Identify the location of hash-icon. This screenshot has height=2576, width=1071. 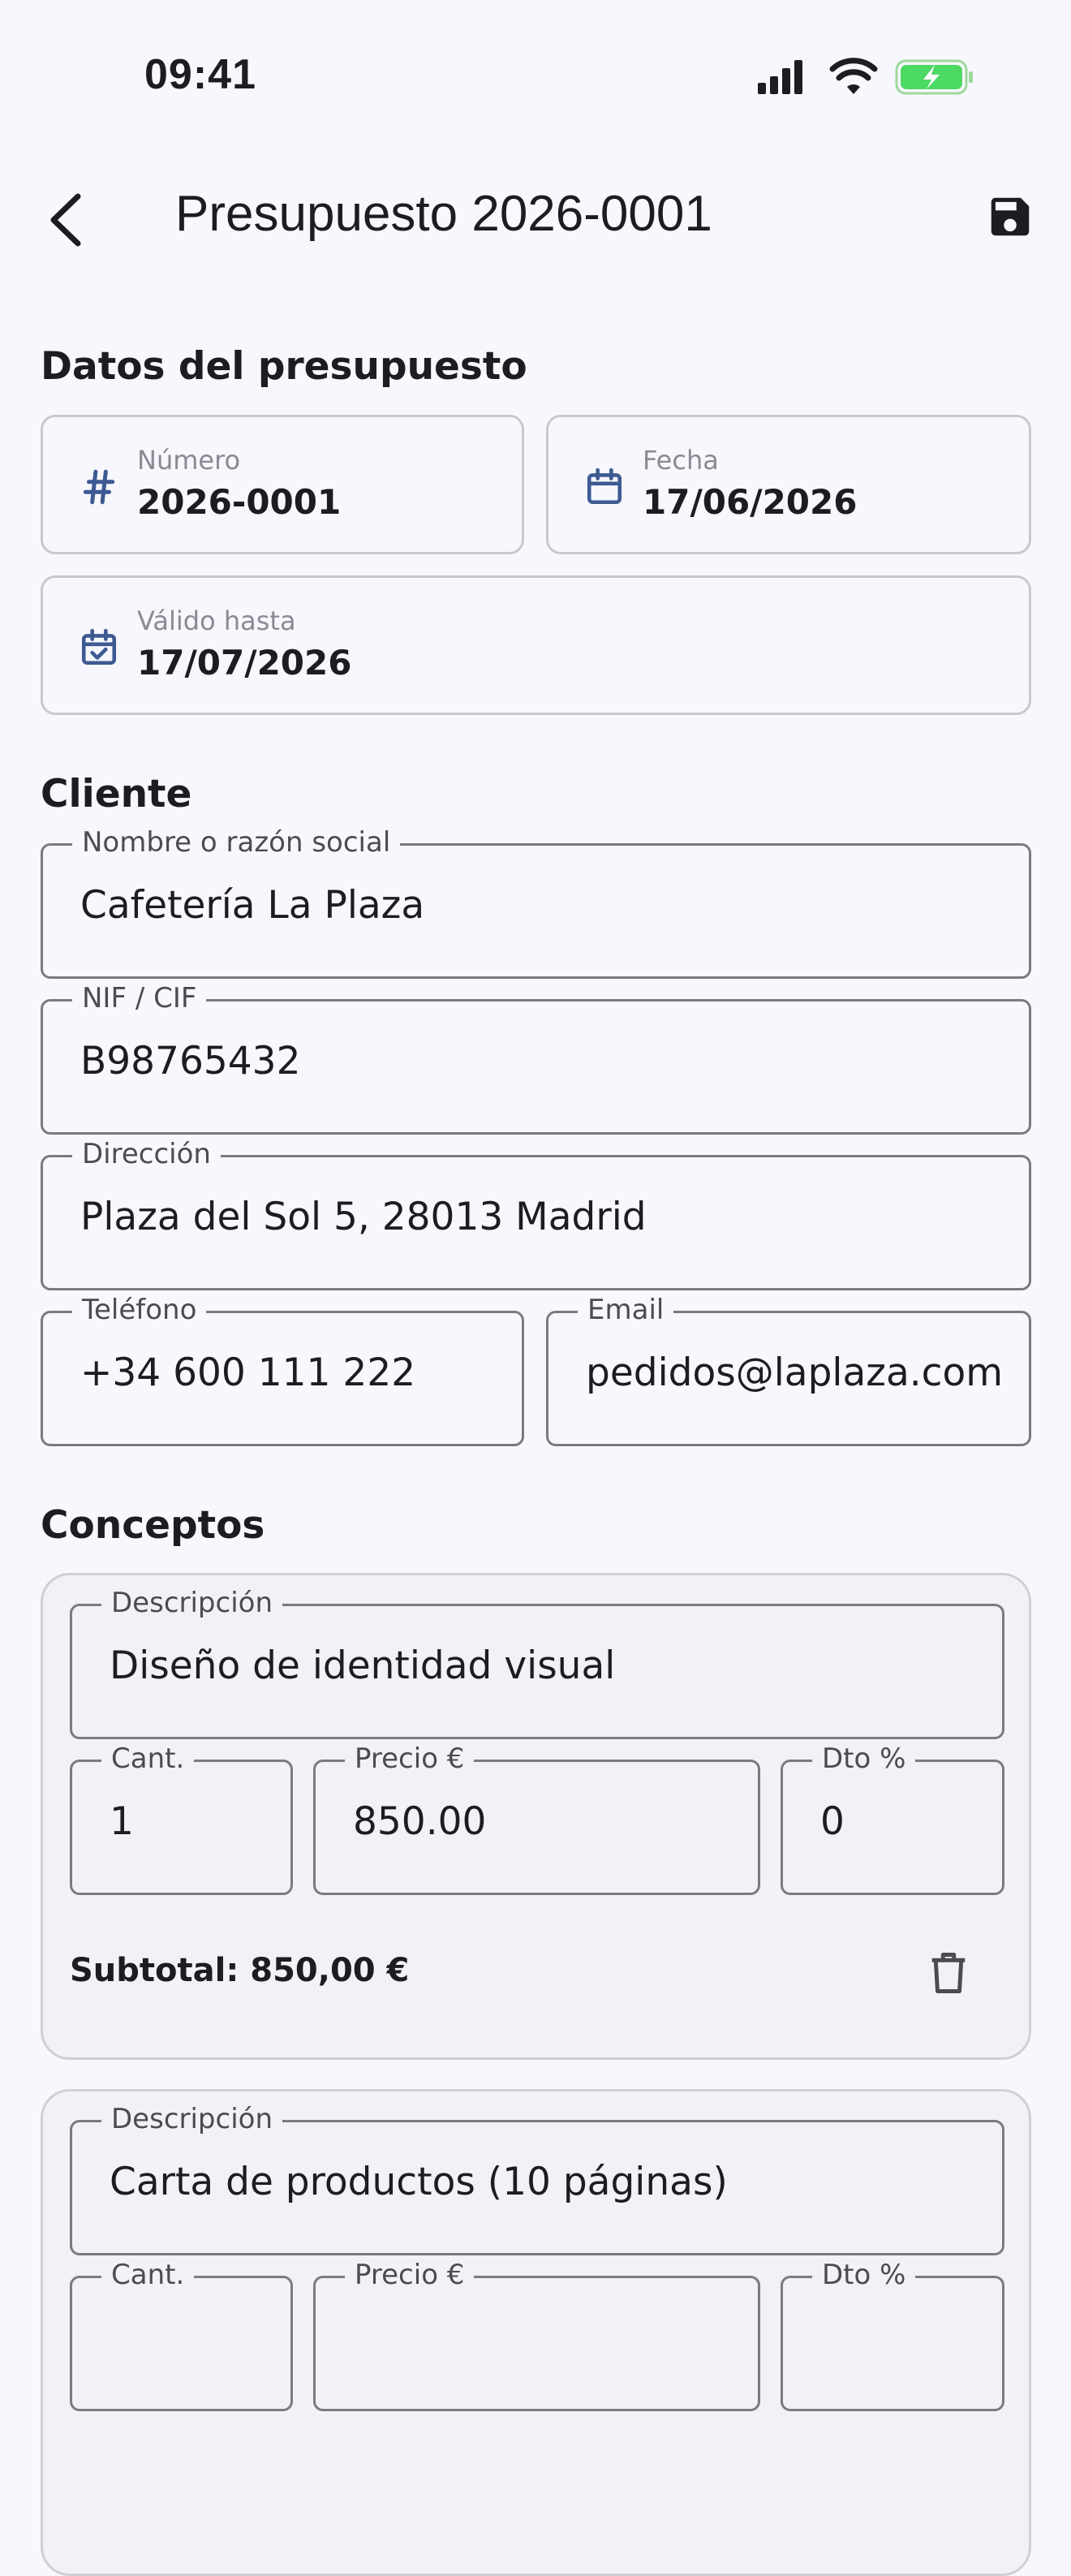
(99, 487).